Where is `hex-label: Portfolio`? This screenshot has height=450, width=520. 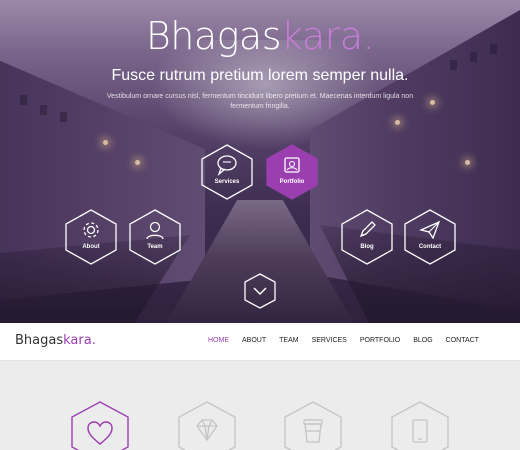 hex-label: Portfolio is located at coordinates (292, 182).